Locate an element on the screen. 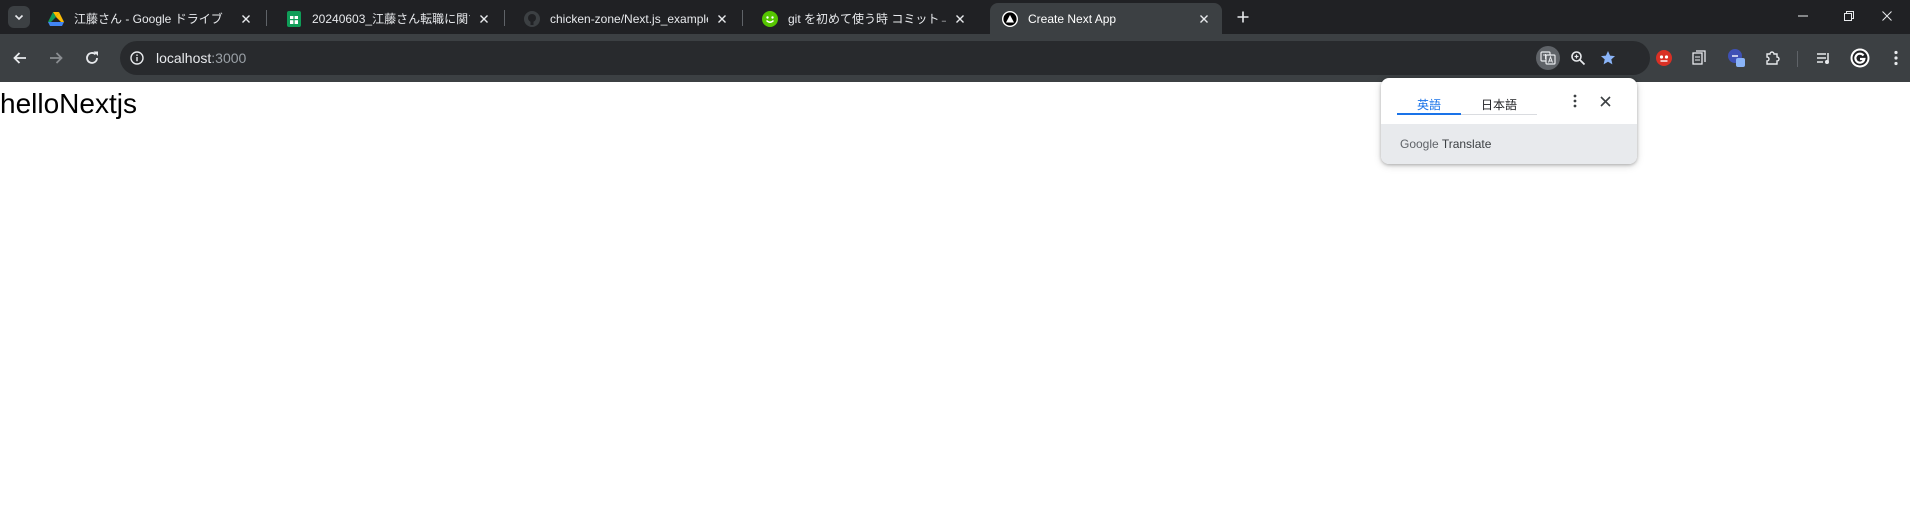 The image size is (1910, 524). extension-copy-button is located at coordinates (1699, 58).